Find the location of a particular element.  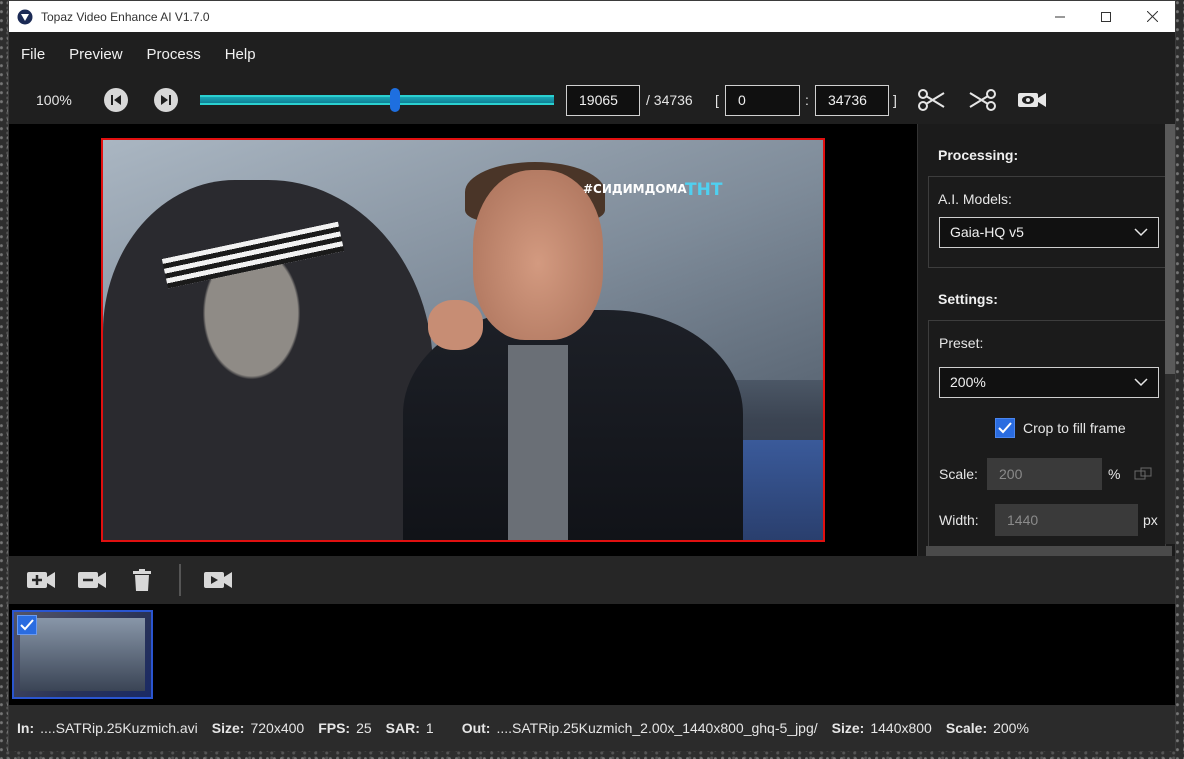

add-video-icon is located at coordinates (41, 580).